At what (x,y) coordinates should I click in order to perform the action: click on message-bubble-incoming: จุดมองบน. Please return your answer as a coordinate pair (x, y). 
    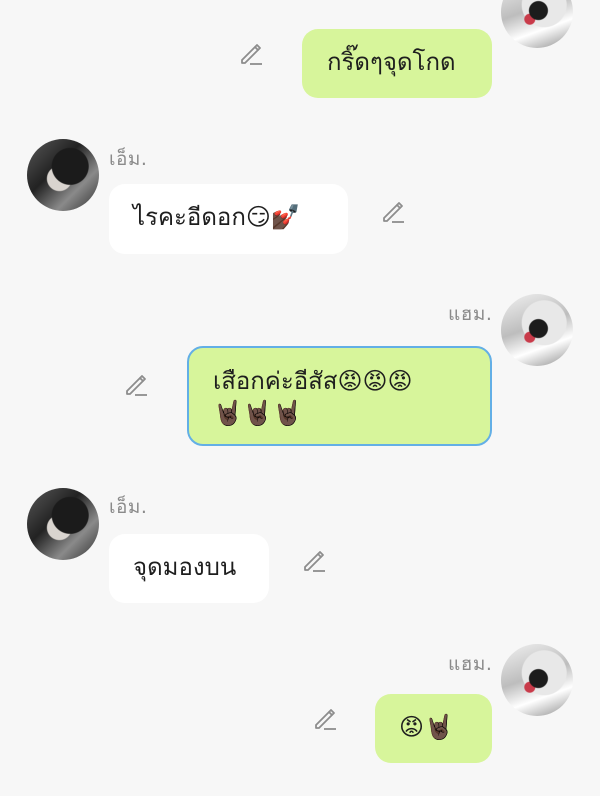
    Looking at the image, I should click on (189, 568).